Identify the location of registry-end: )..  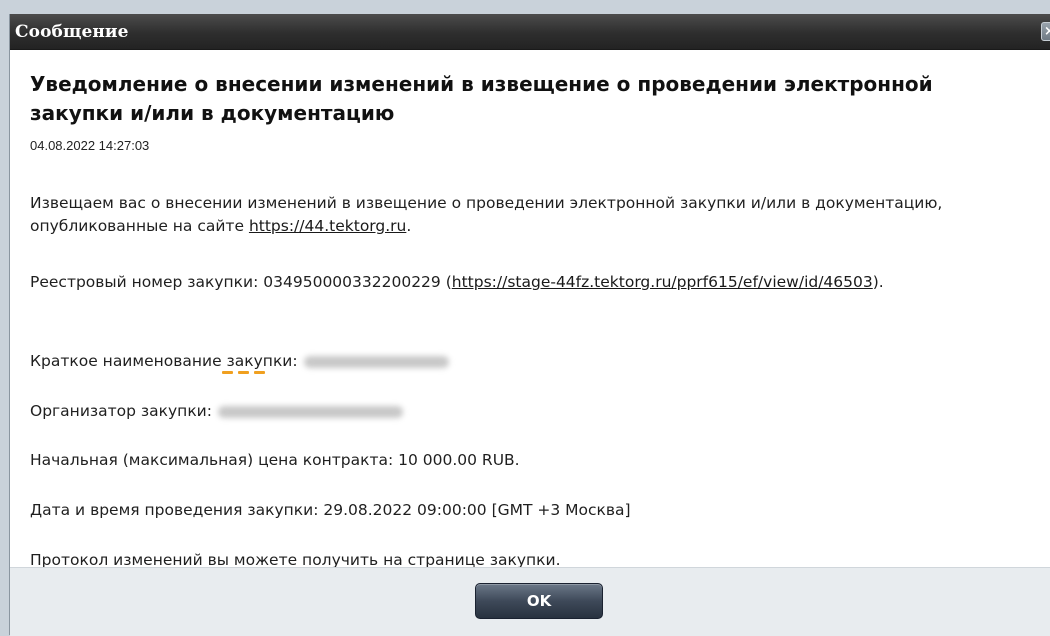
(878, 282).